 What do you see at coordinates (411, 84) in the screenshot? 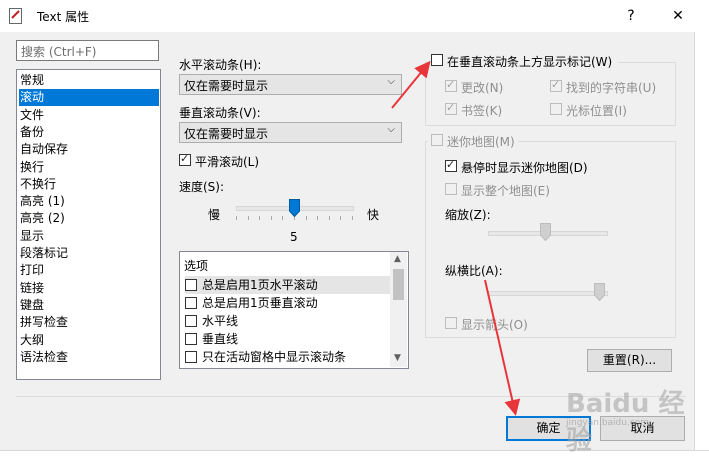
I see `annotation-arrow-markers` at bounding box center [411, 84].